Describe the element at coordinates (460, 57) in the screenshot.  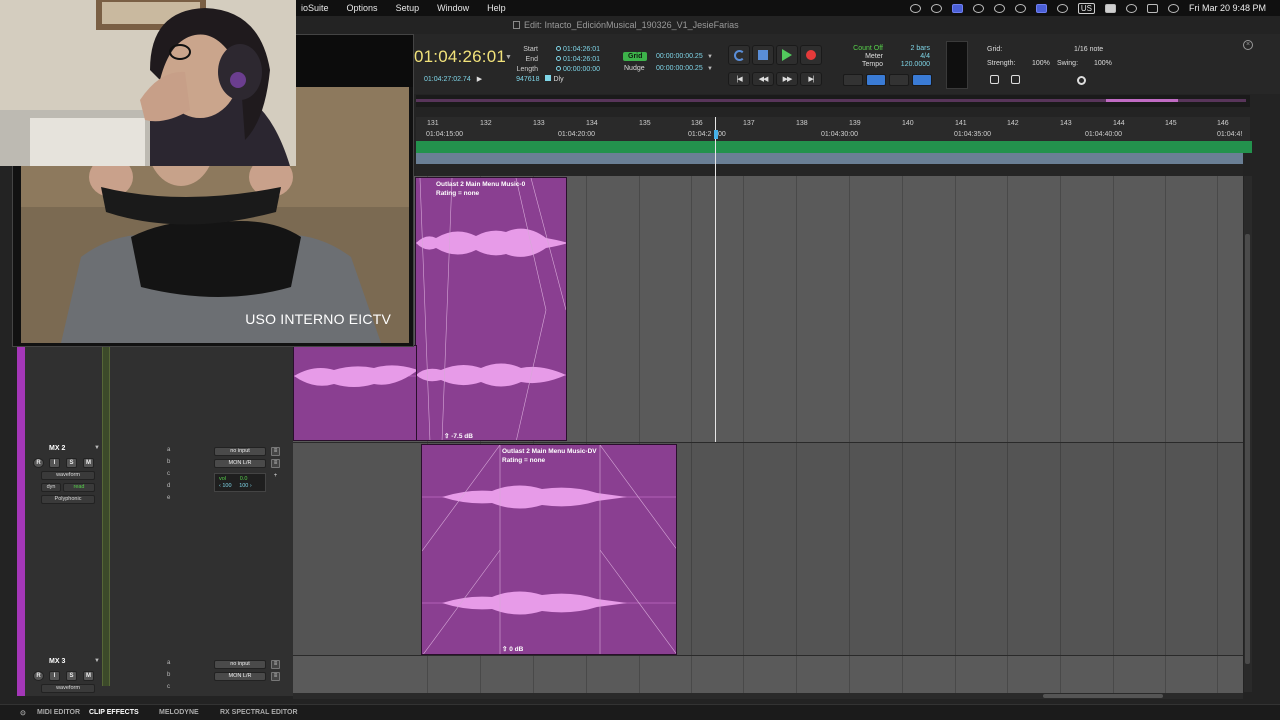
I see `main-counter: 01:04:26:01` at that location.